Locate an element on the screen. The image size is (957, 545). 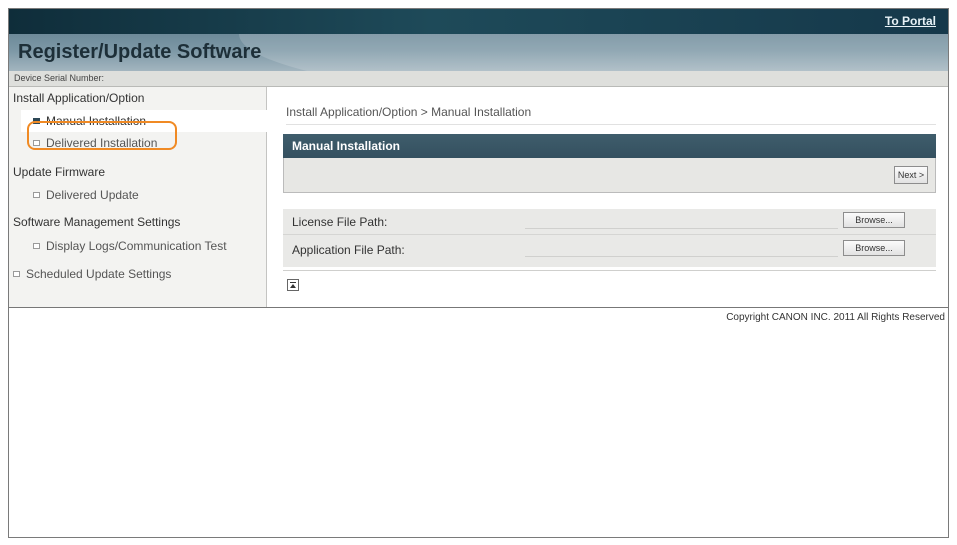
sidebar-item-scheduled-update-settings: Scheduled Update Settings is located at coordinates (92, 274).